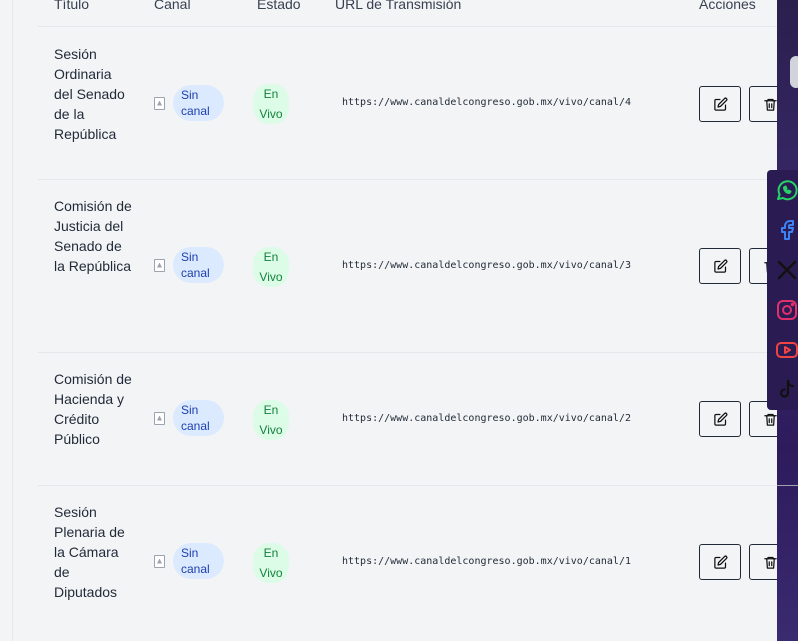 The width and height of the screenshot is (798, 641). What do you see at coordinates (72, 6) in the screenshot?
I see `header-title: Título` at bounding box center [72, 6].